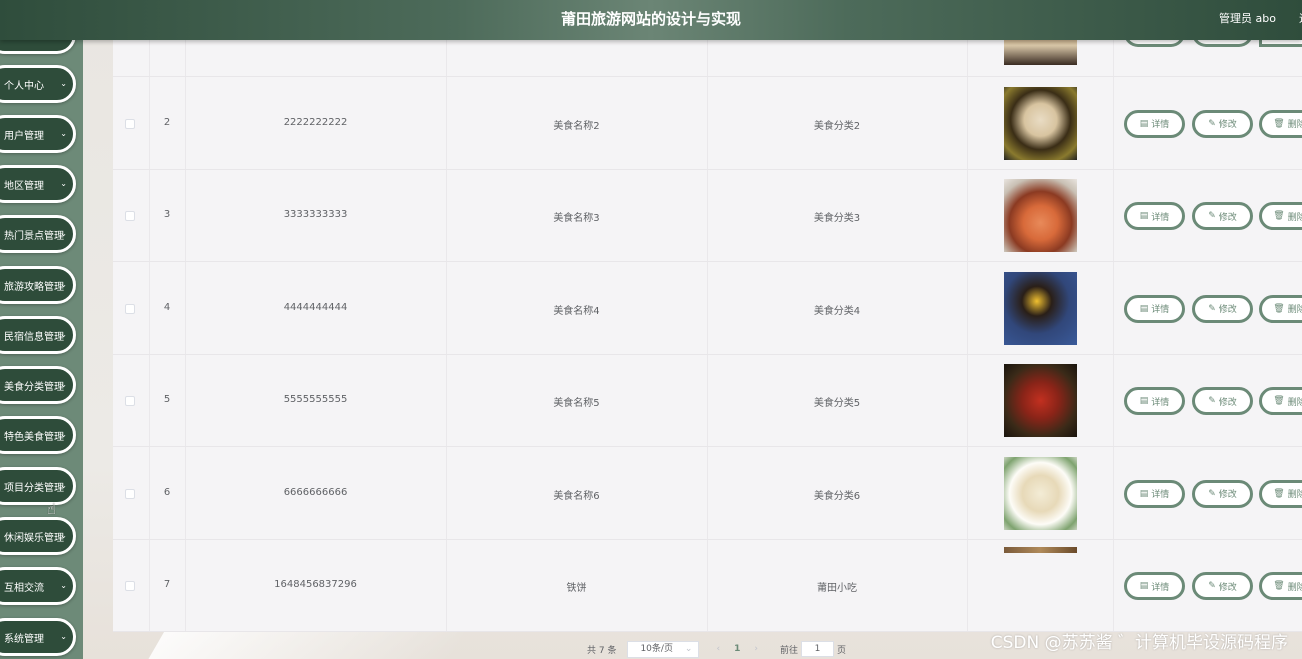 The image size is (1302, 659). I want to click on row-index: 2, so click(167, 122).